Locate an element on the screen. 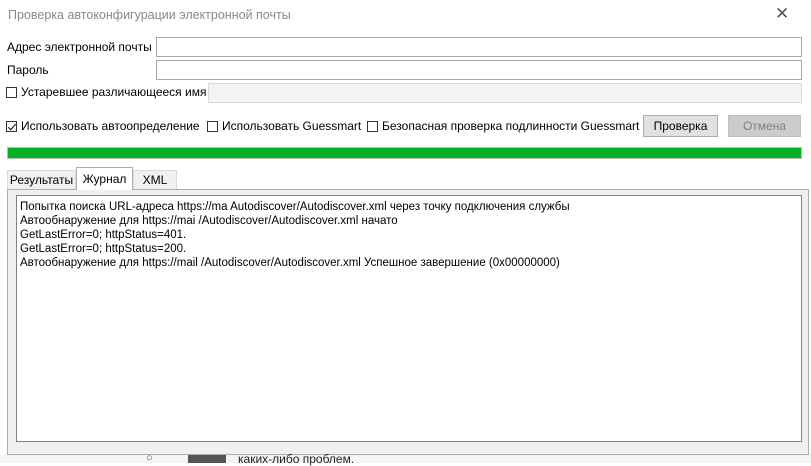 The image size is (811, 466). background-window is located at coordinates (405, 459).